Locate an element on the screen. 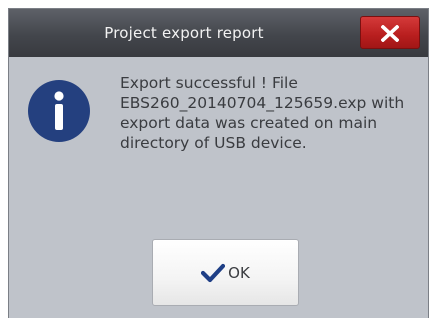  message-line: export data was created on main is located at coordinates (249, 123).